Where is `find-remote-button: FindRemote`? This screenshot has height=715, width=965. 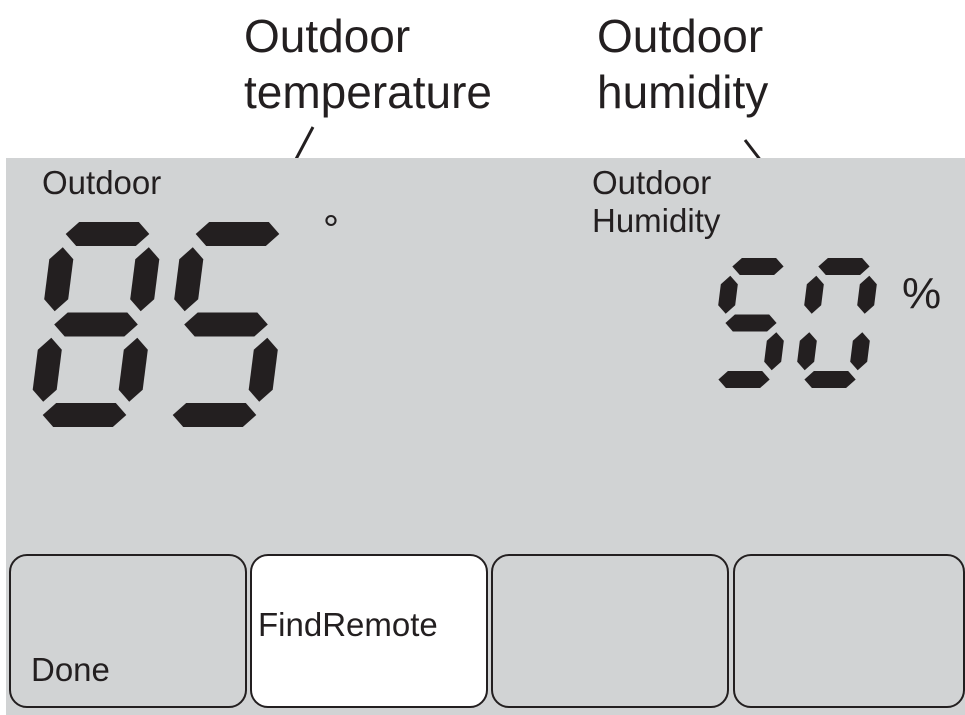 find-remote-button: FindRemote is located at coordinates (369, 631).